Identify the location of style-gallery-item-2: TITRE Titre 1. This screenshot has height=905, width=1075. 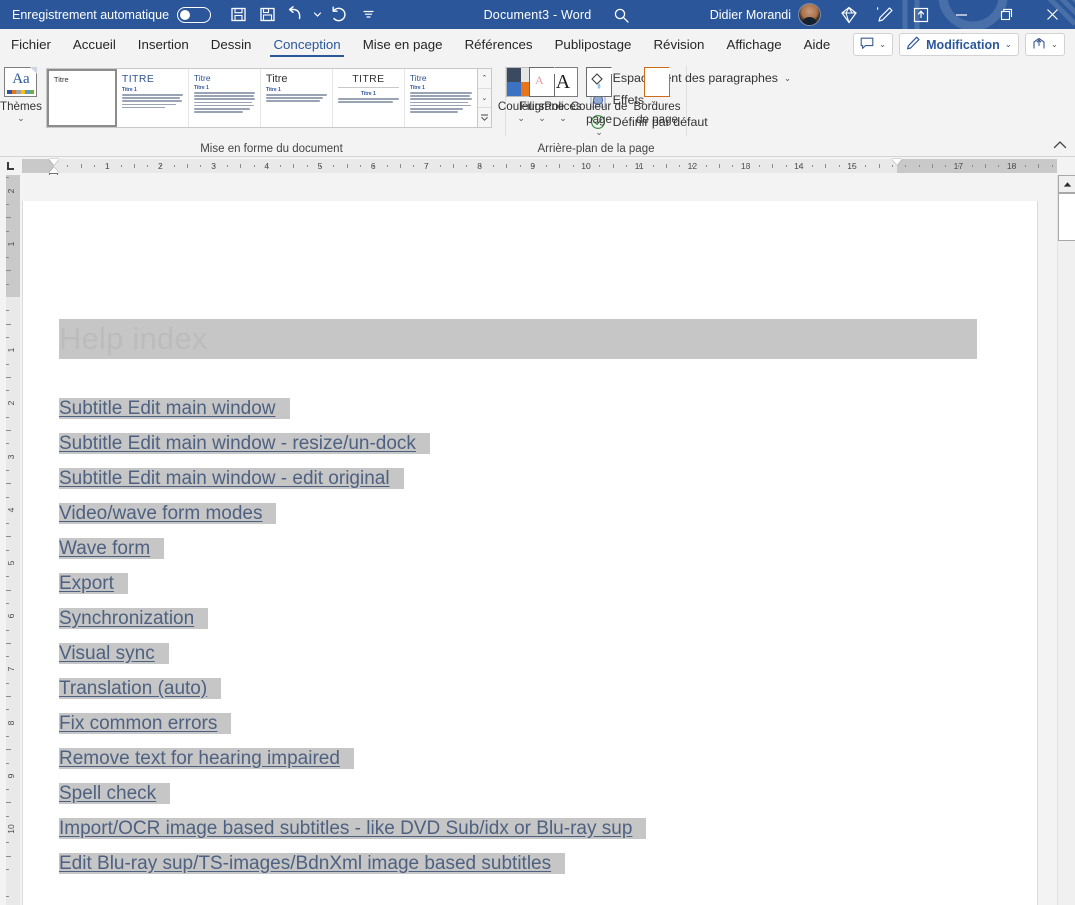
(152, 98).